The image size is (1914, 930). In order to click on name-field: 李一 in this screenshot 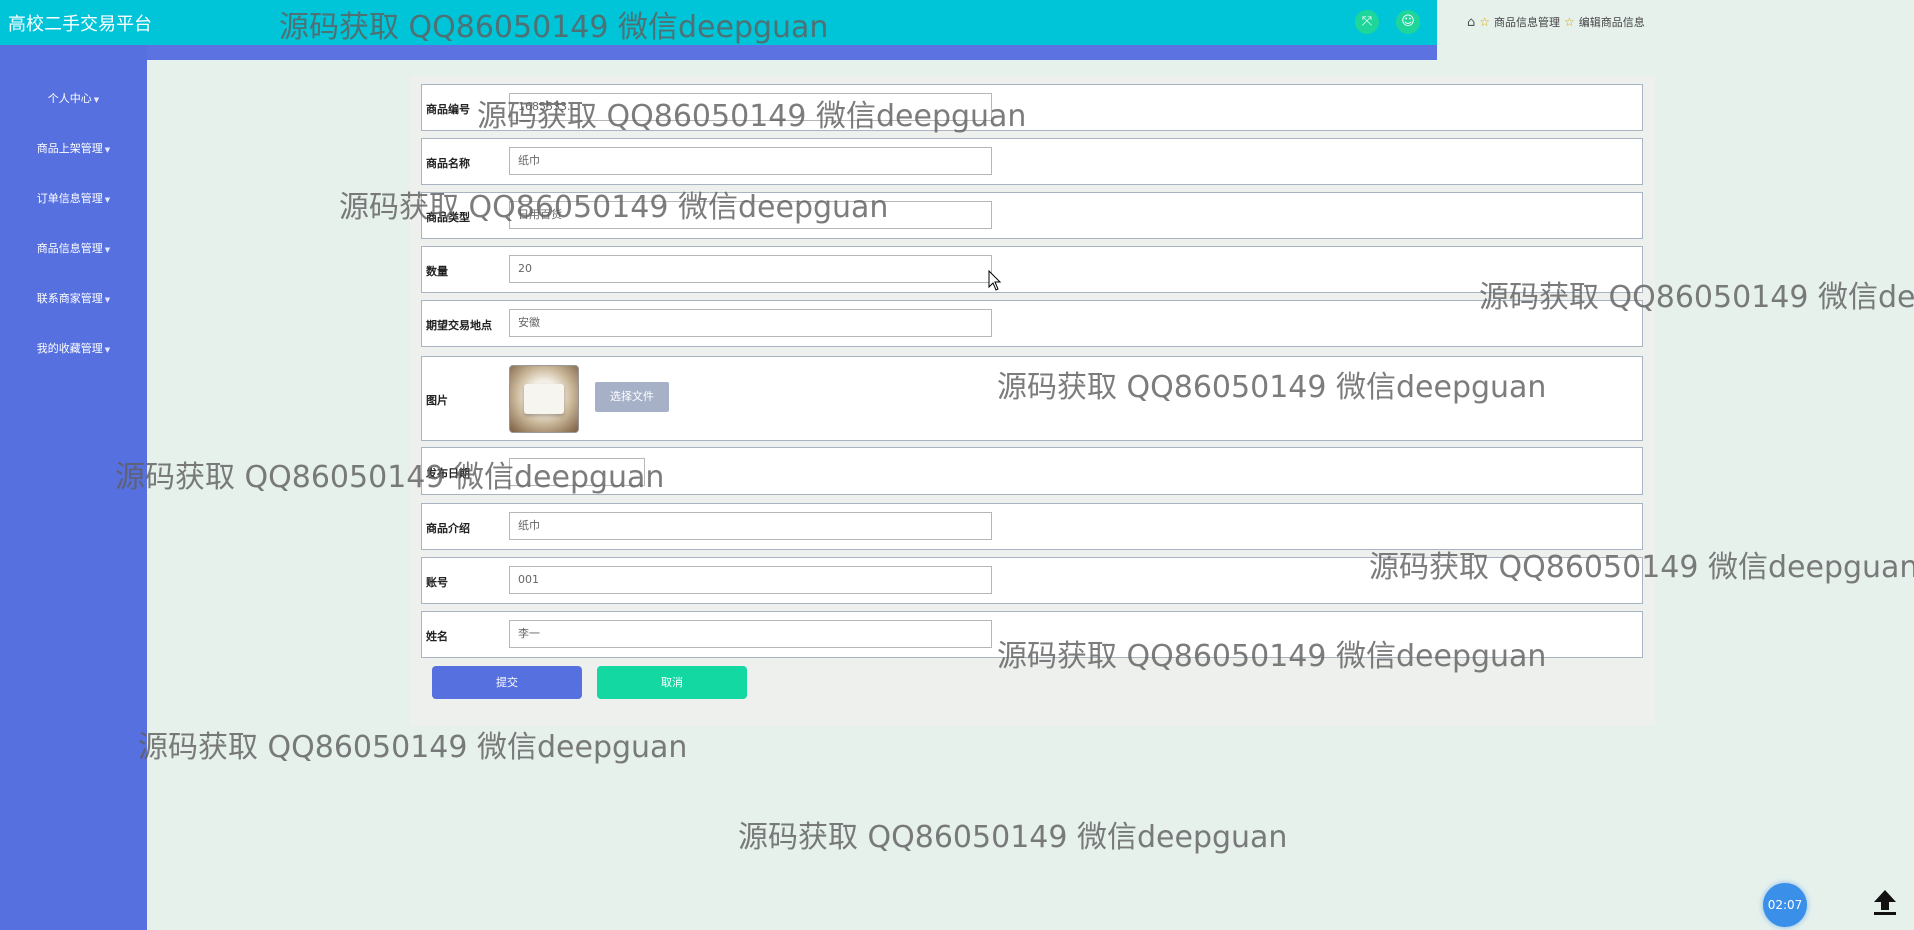, I will do `click(750, 634)`.